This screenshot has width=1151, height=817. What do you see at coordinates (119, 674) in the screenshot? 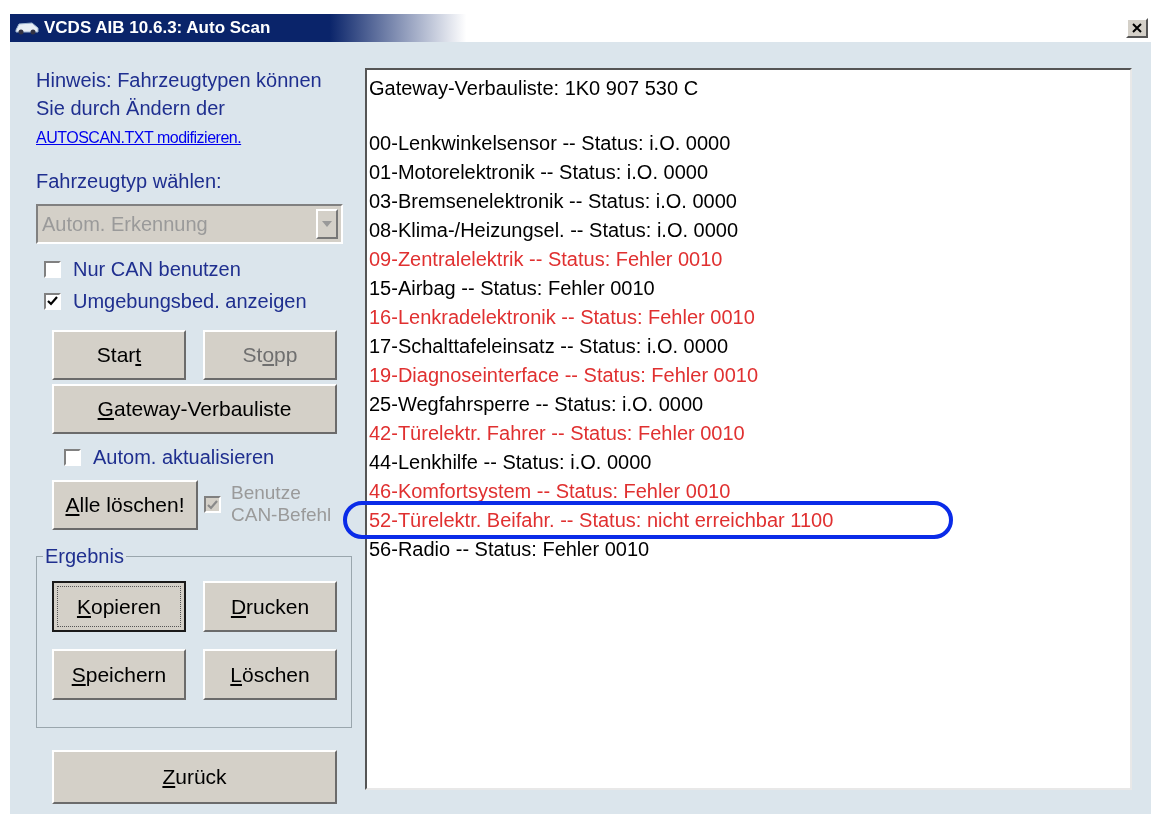
I see `result-button: Speichern` at bounding box center [119, 674].